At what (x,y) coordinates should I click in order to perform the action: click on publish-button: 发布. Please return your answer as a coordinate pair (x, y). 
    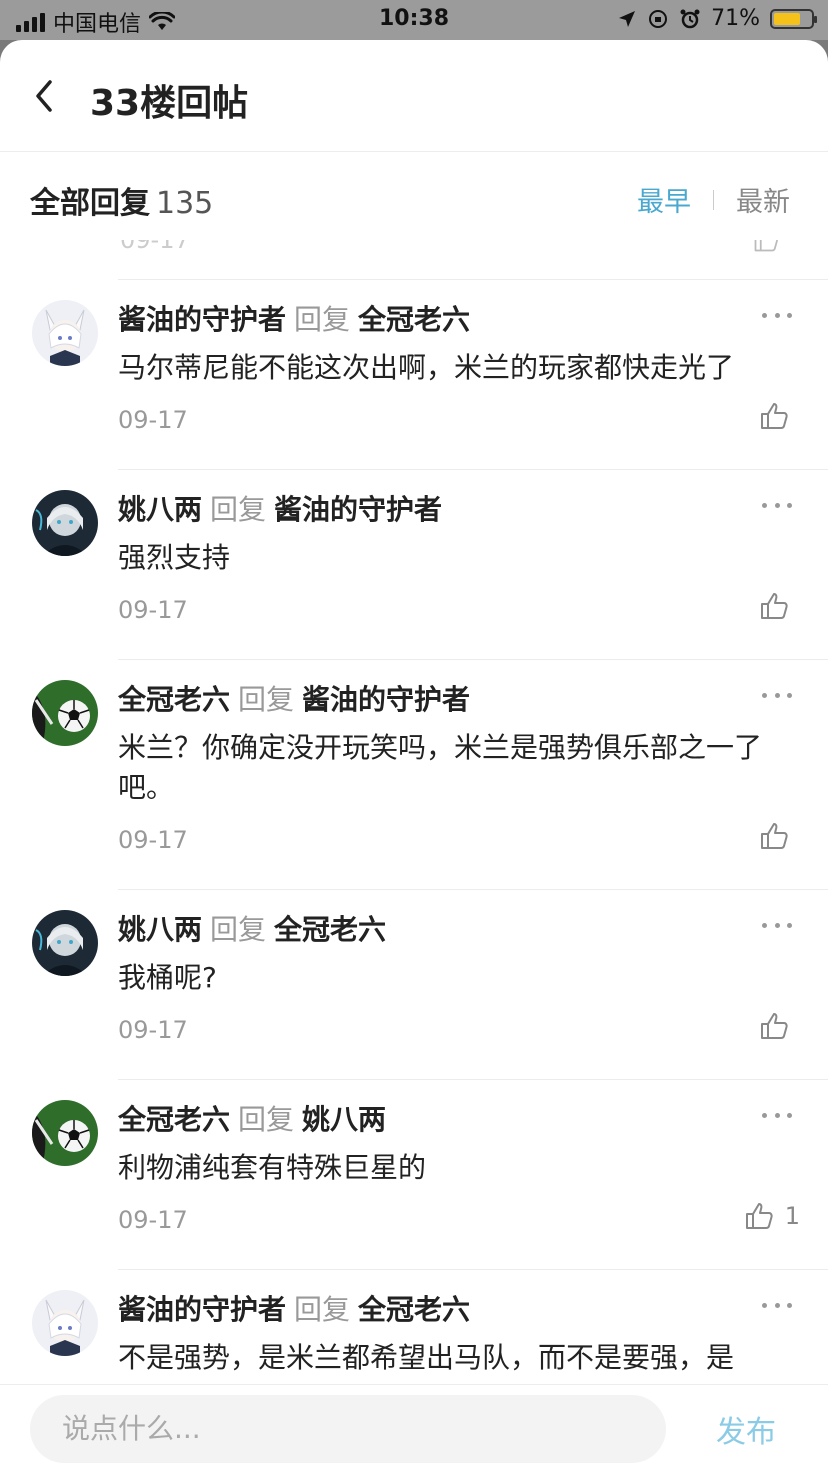
    Looking at the image, I should click on (746, 1429).